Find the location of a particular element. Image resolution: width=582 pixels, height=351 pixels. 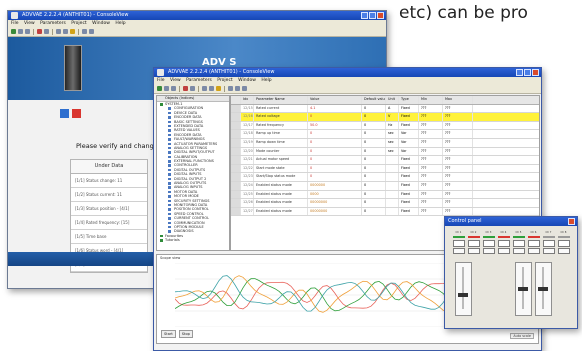

table-row: 12/25 Enabled status mode 0000 0 Fixed?????? is located at coordinates (385, 195).